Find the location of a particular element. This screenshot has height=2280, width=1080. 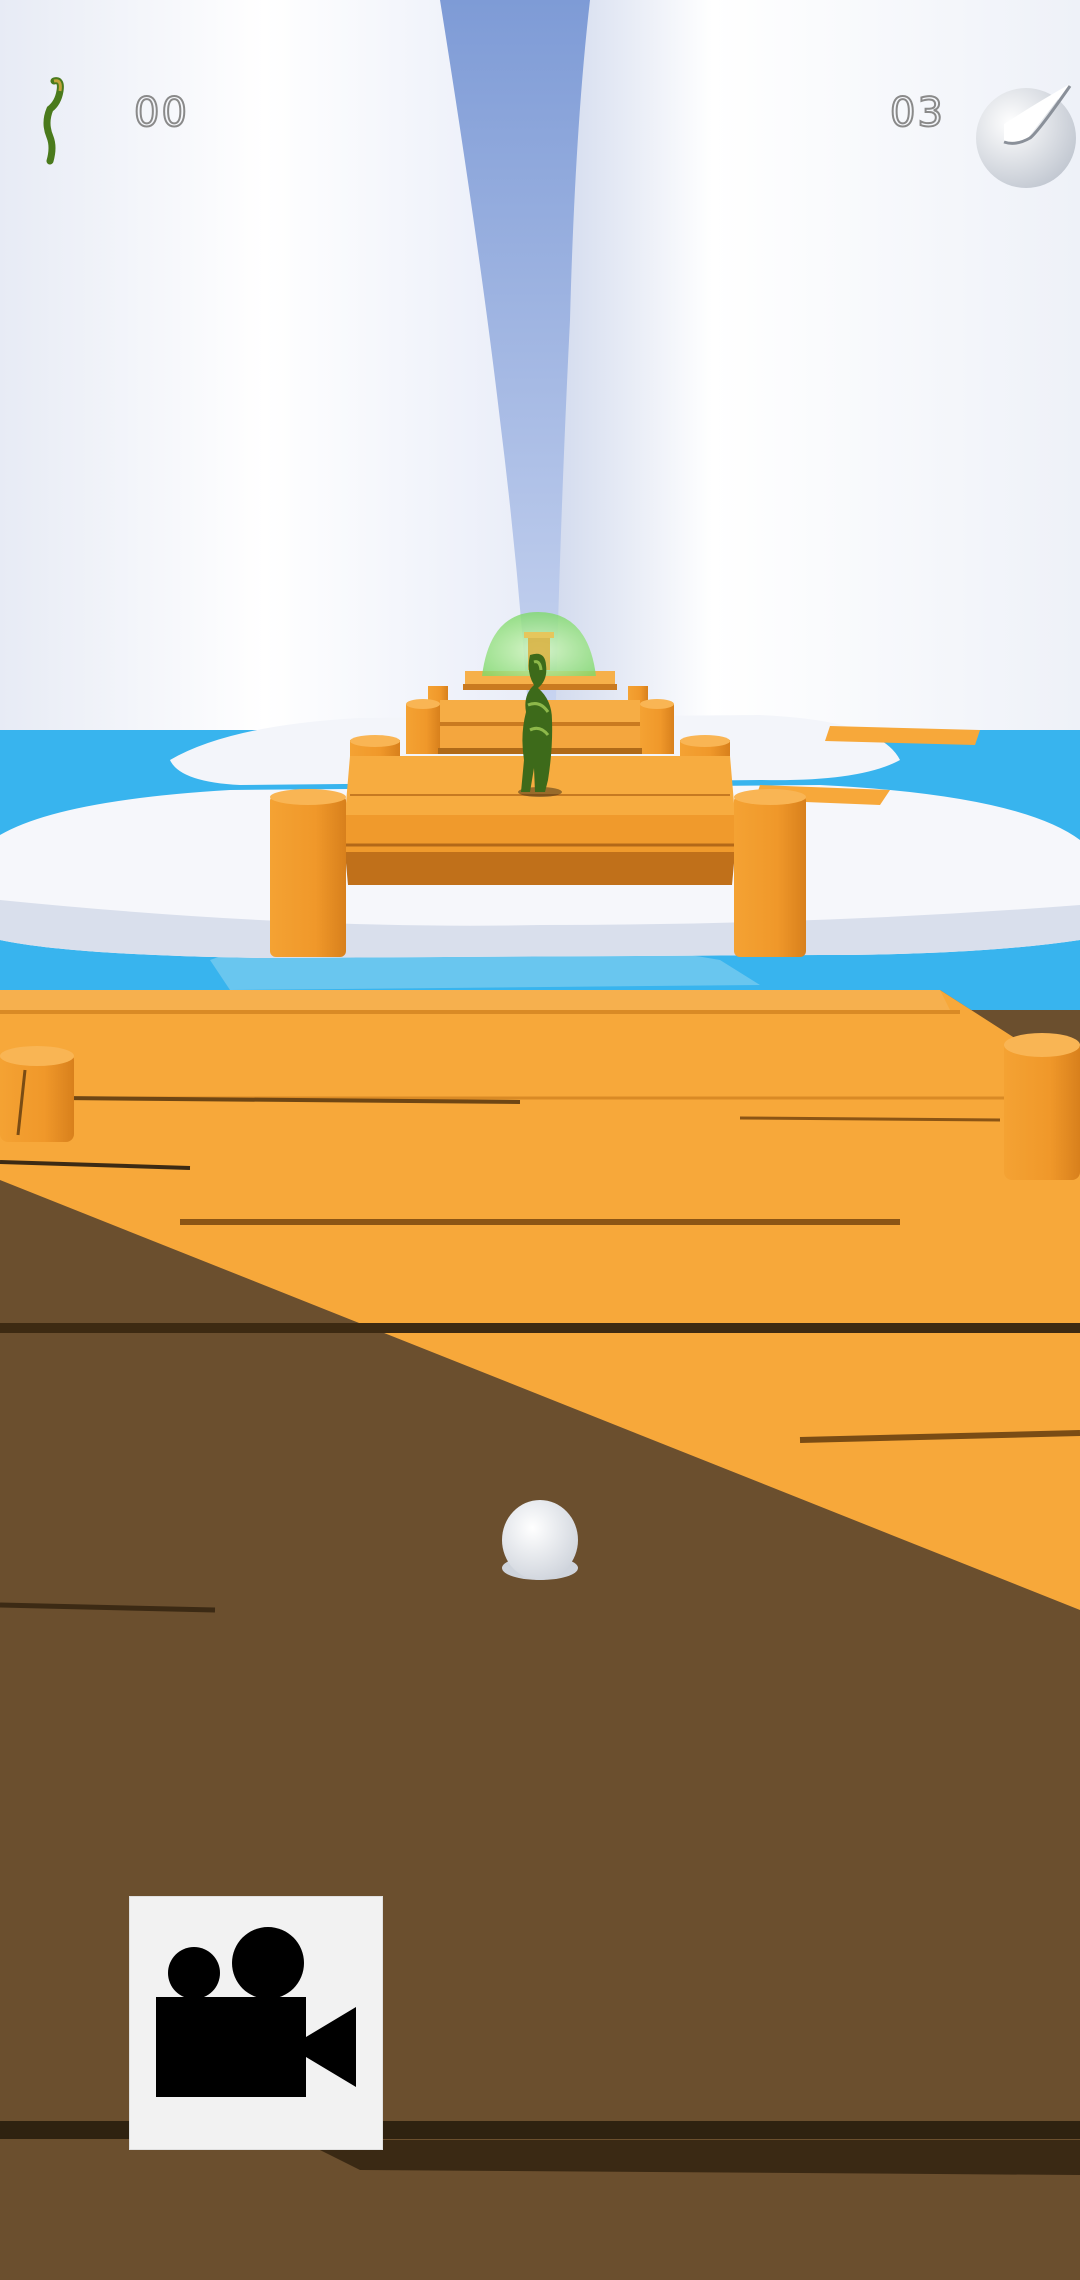

snake-icon is located at coordinates (53, 121).